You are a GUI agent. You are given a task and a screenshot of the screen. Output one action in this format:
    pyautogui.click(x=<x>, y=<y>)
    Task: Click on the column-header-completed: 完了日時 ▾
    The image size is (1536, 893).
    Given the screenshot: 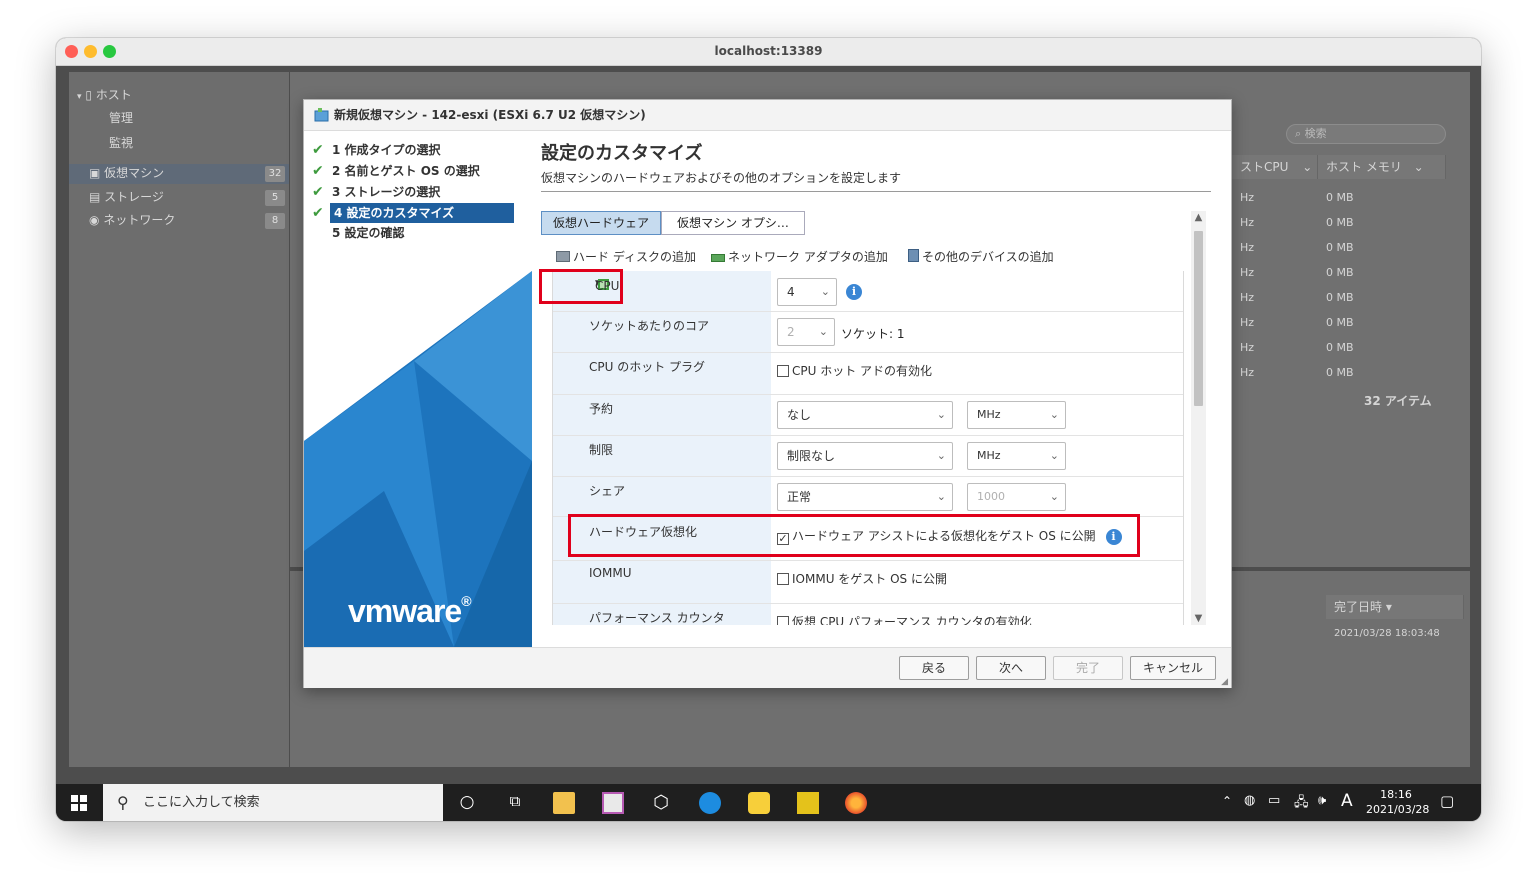 What is the action you would take?
    pyautogui.click(x=1395, y=607)
    